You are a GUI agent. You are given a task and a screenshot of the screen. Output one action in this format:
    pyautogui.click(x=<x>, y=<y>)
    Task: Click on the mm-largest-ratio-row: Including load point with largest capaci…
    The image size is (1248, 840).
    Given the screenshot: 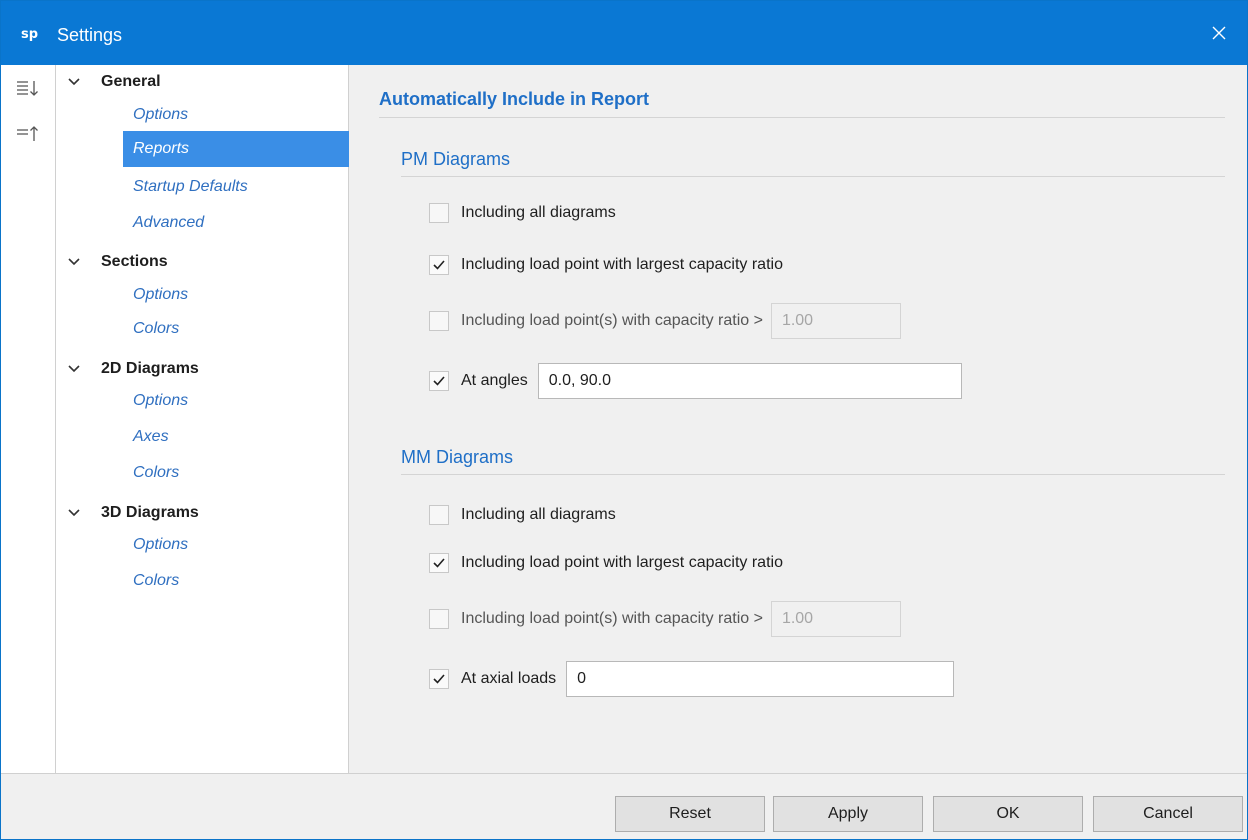 What is the action you would take?
    pyautogui.click(x=606, y=563)
    